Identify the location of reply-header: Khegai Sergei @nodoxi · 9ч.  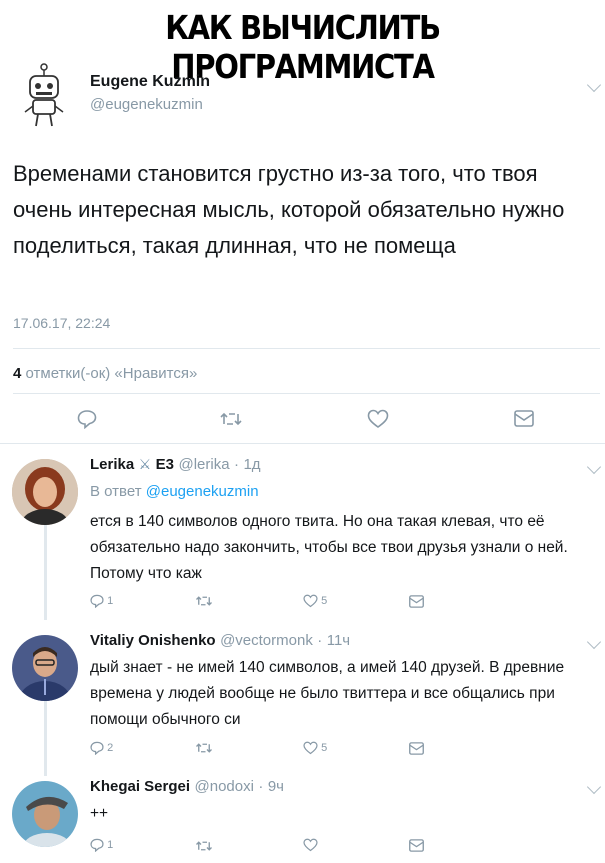
(187, 786).